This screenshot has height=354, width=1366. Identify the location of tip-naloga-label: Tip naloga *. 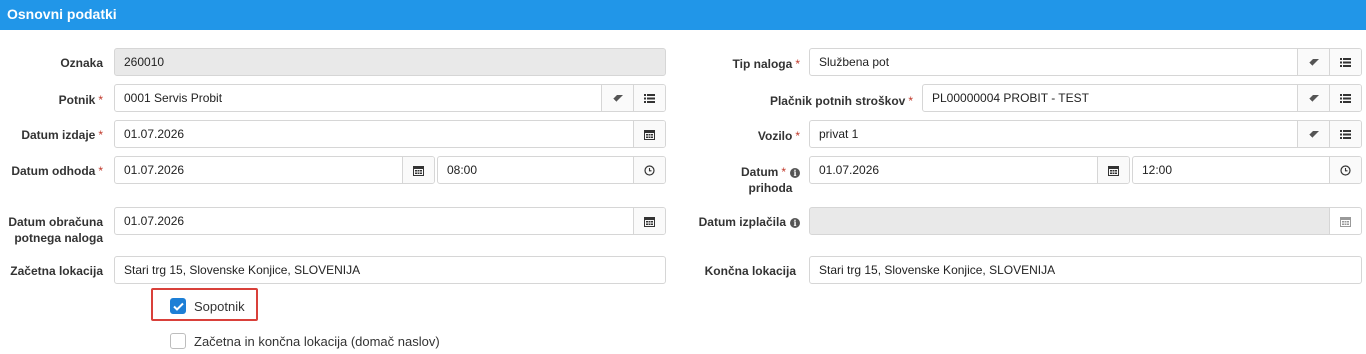
(766, 64).